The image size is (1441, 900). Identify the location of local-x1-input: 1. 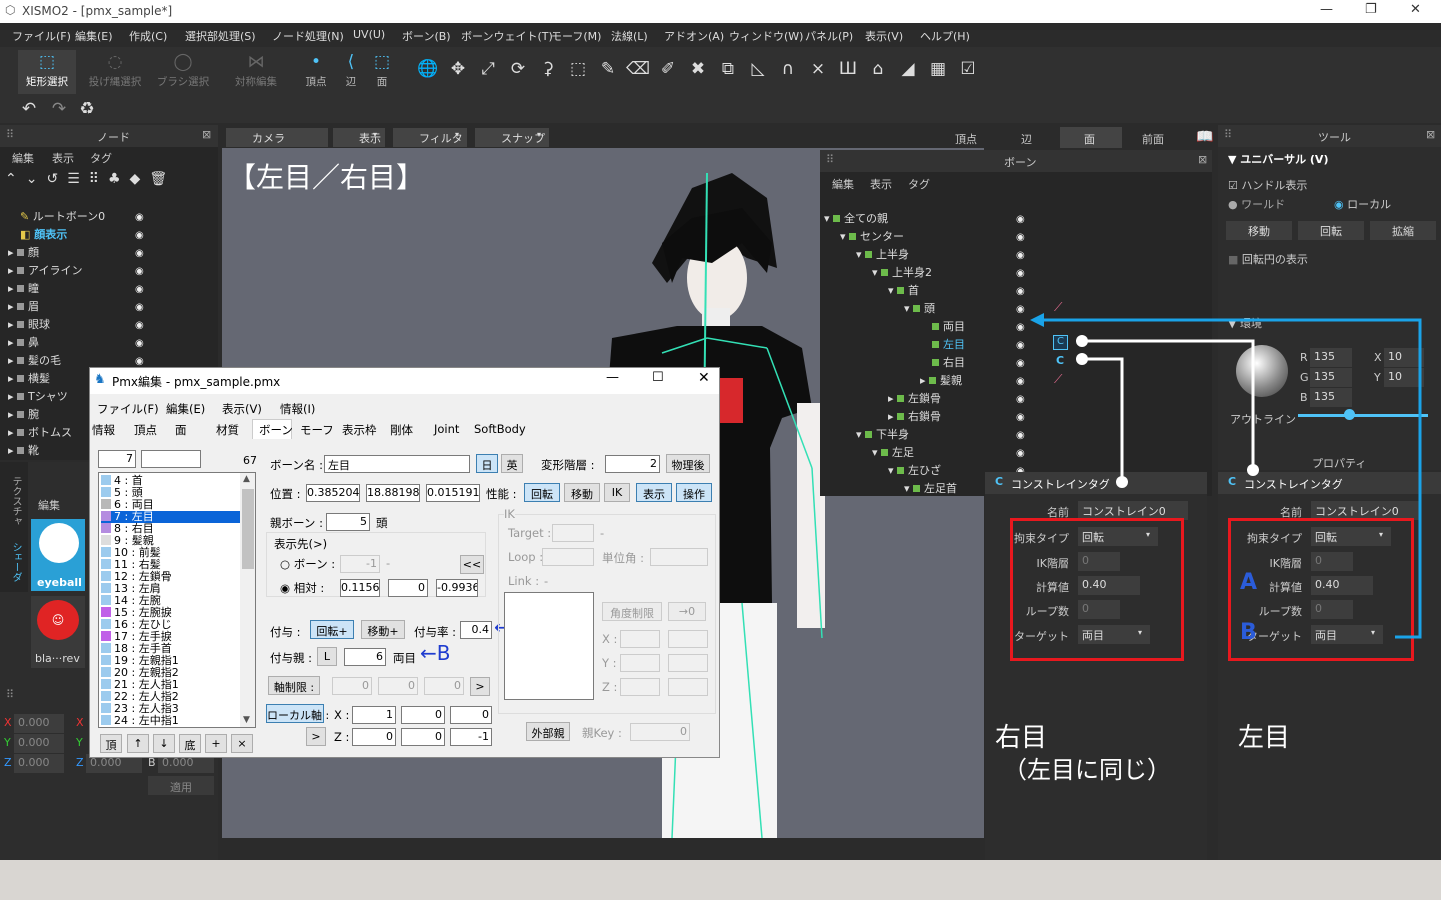
(374, 715).